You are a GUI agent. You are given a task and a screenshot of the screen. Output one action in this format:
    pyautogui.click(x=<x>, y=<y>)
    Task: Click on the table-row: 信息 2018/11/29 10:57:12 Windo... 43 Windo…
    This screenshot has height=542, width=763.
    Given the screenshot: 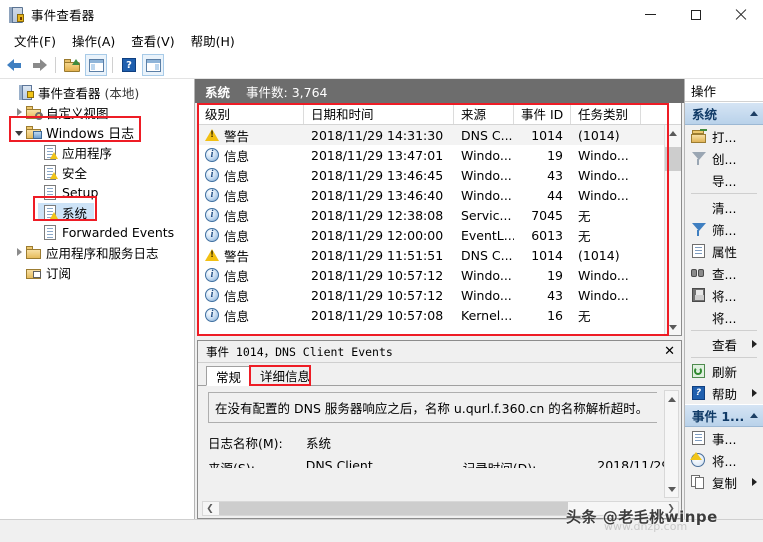 What is the action you would take?
    pyautogui.click(x=439, y=295)
    